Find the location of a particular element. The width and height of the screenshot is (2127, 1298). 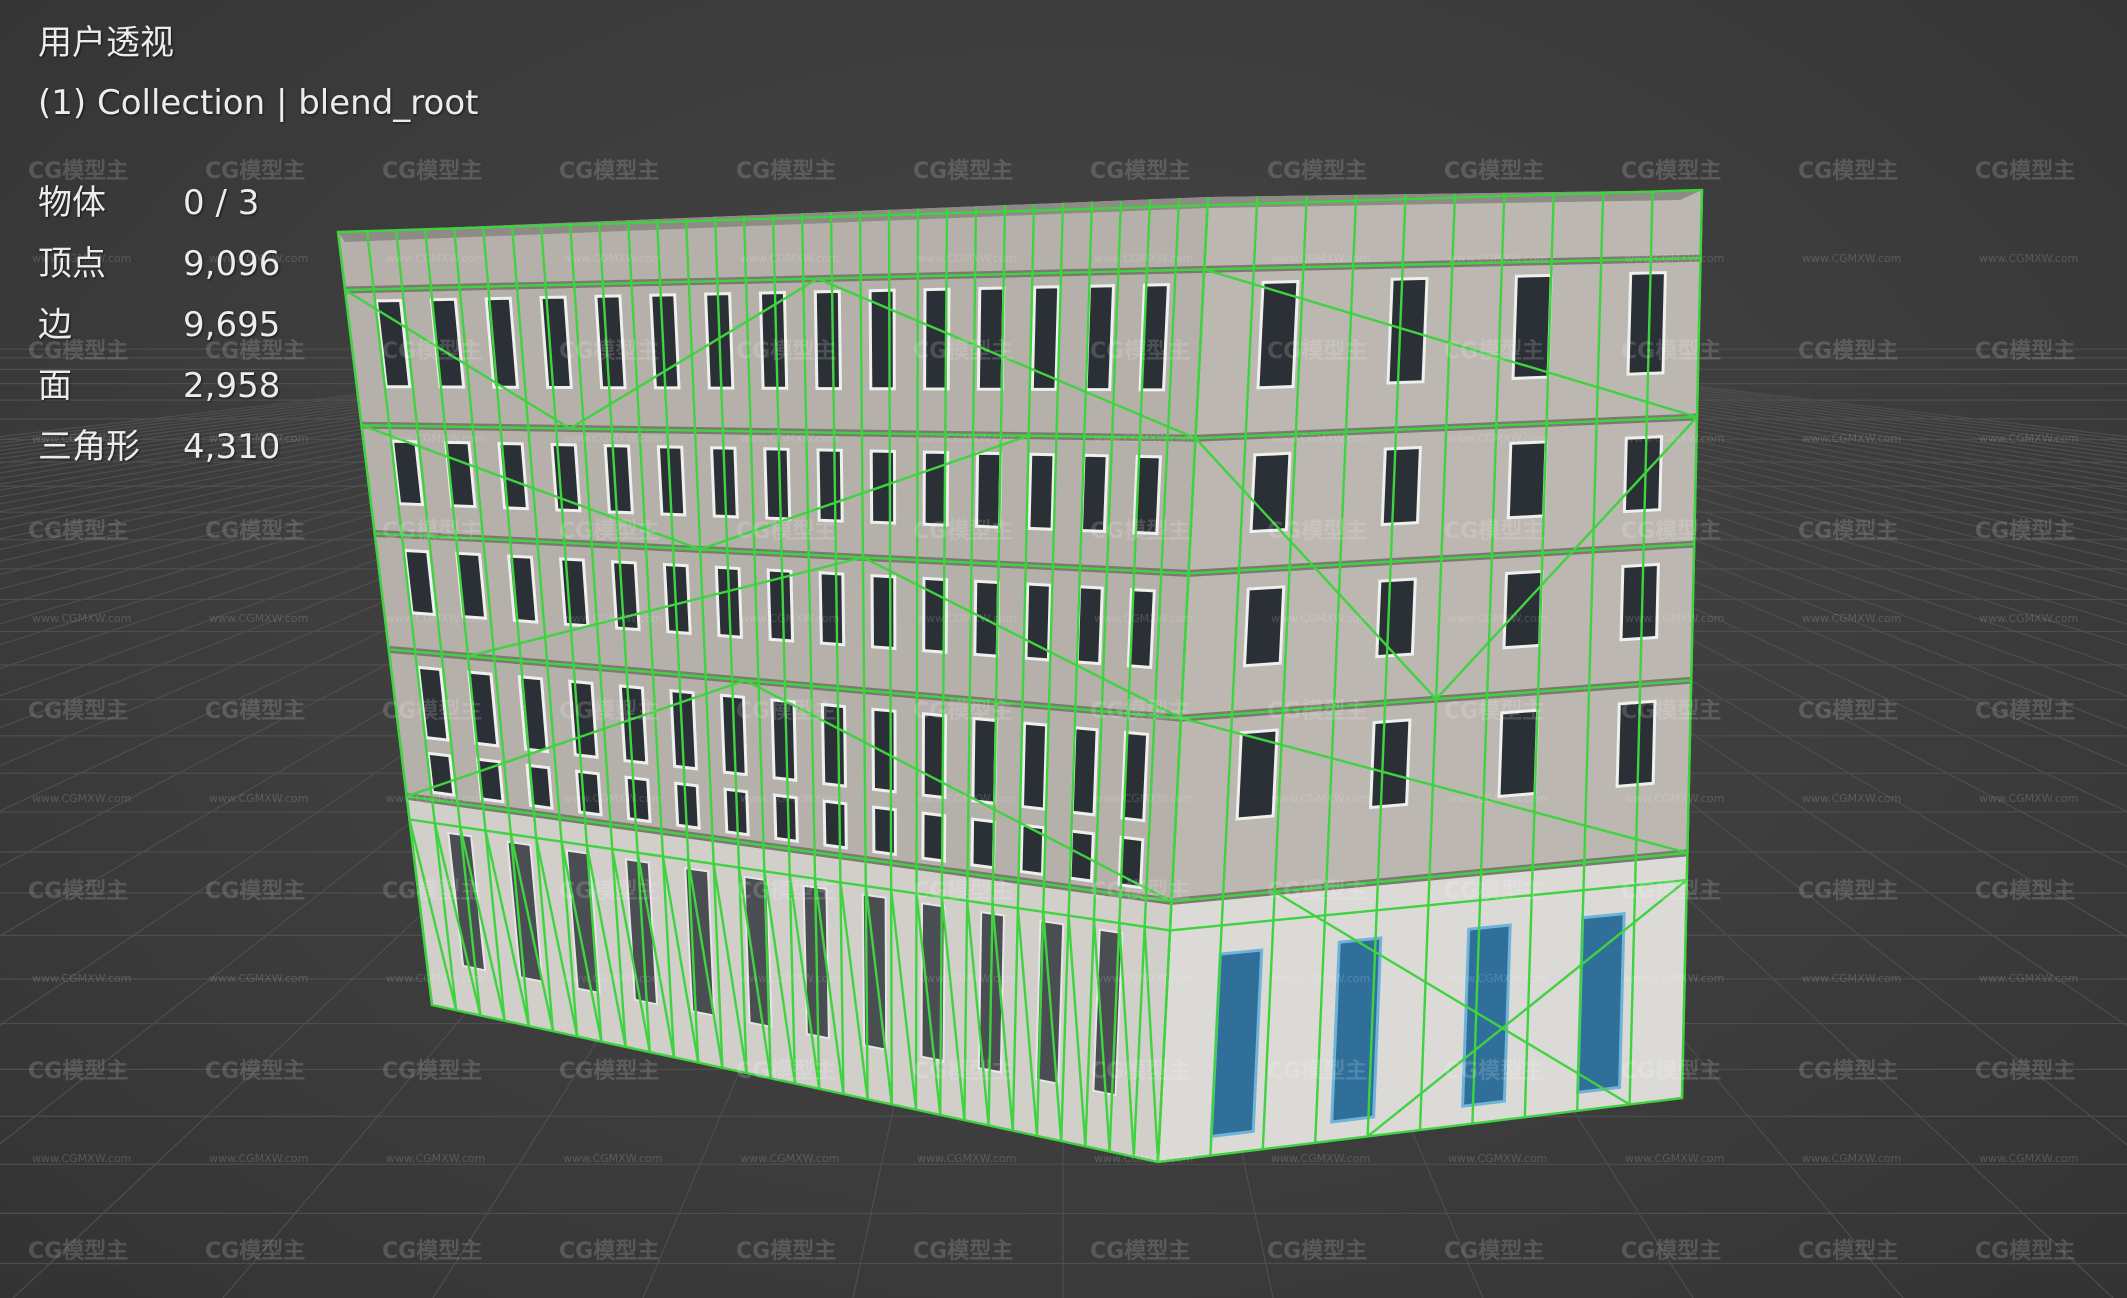

collection-label: (1) Collection | blend_root is located at coordinates (258, 103).